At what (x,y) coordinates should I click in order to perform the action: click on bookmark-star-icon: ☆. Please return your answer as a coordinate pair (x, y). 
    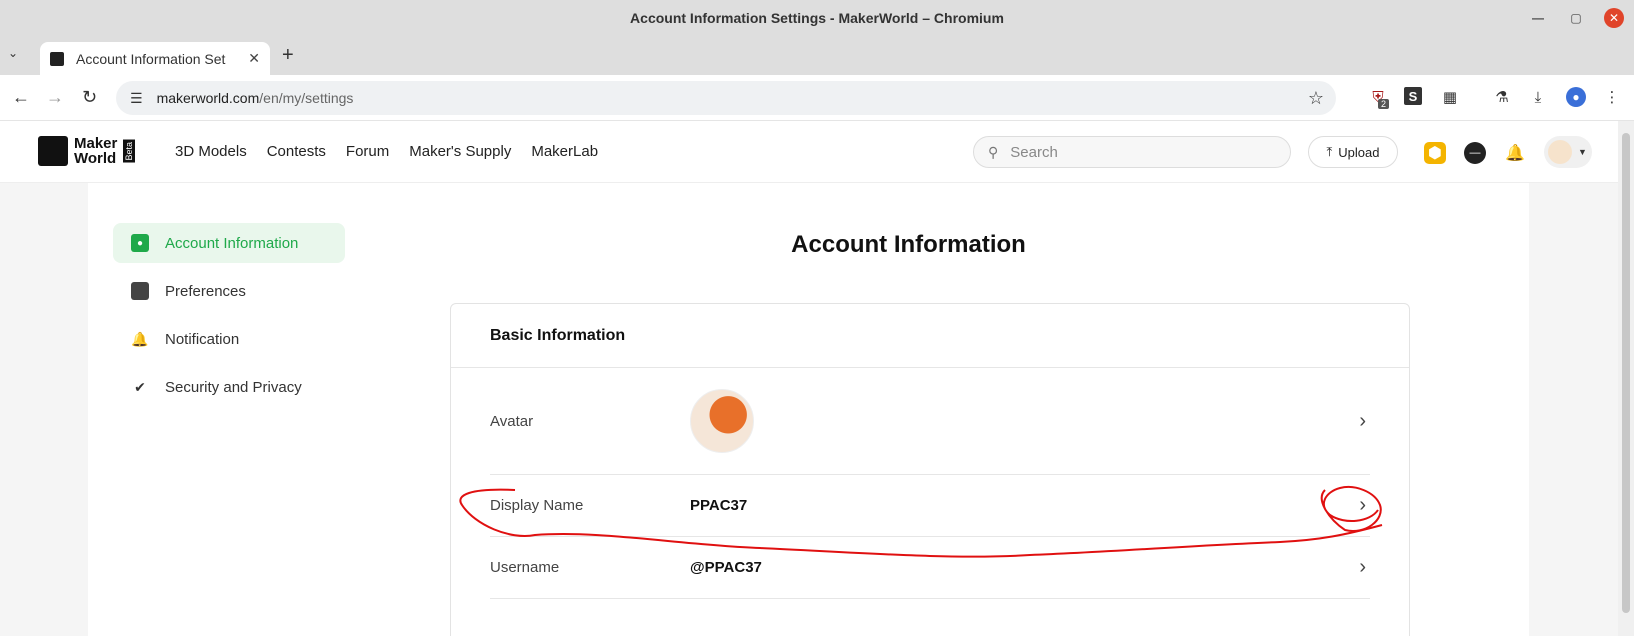
    Looking at the image, I should click on (1316, 98).